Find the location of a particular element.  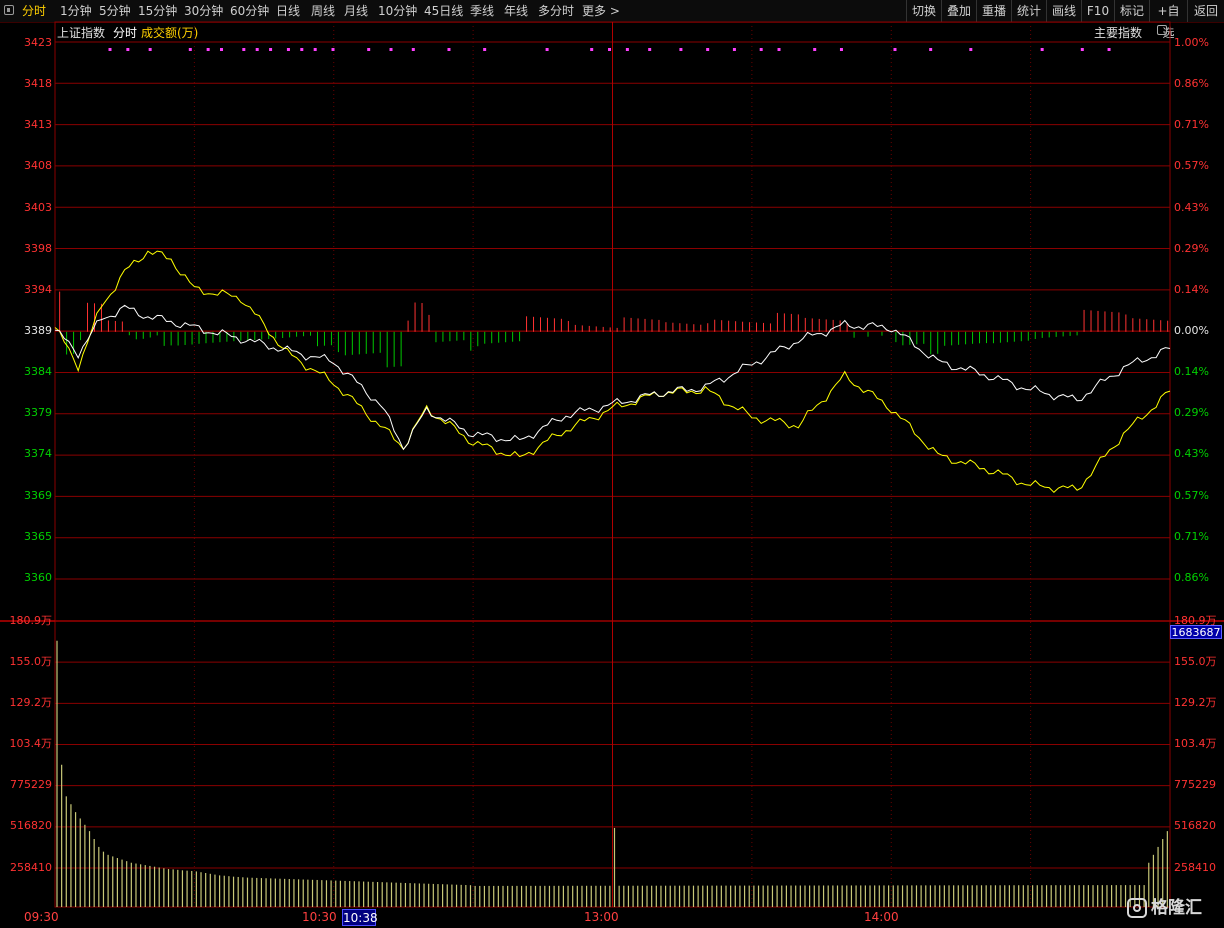

time-tick: 14:00 is located at coordinates (881, 917).